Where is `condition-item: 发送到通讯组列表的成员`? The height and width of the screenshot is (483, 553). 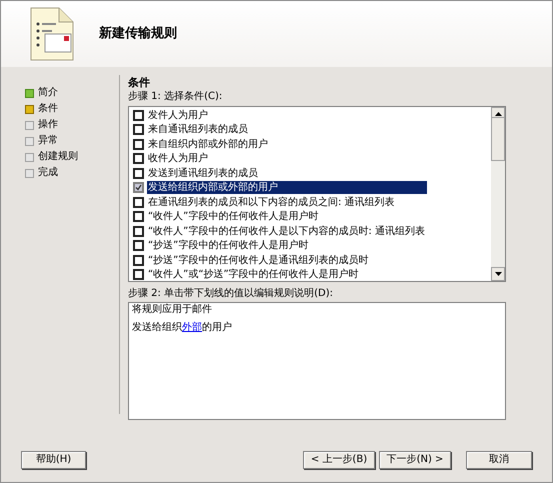
condition-item: 发送到通讯组列表的成员 is located at coordinates (203, 173).